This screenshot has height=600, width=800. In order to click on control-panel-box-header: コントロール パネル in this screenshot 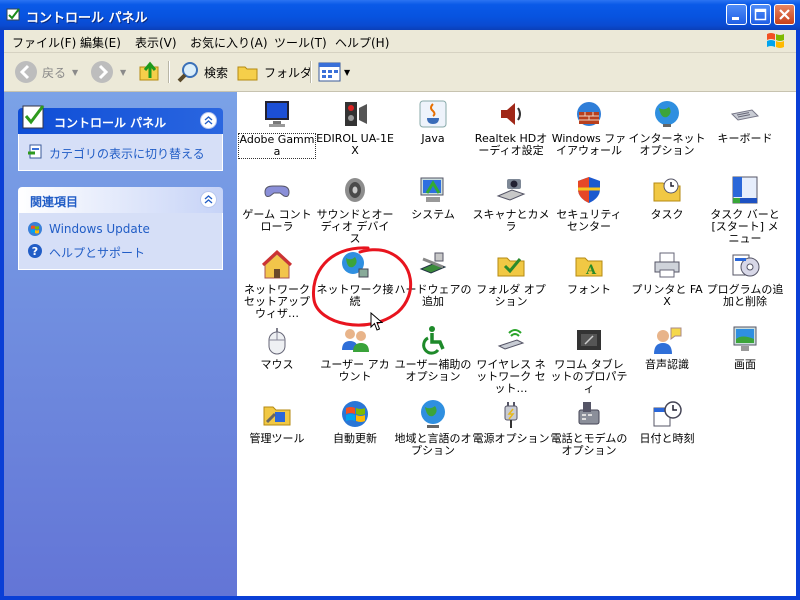, I will do `click(120, 119)`.